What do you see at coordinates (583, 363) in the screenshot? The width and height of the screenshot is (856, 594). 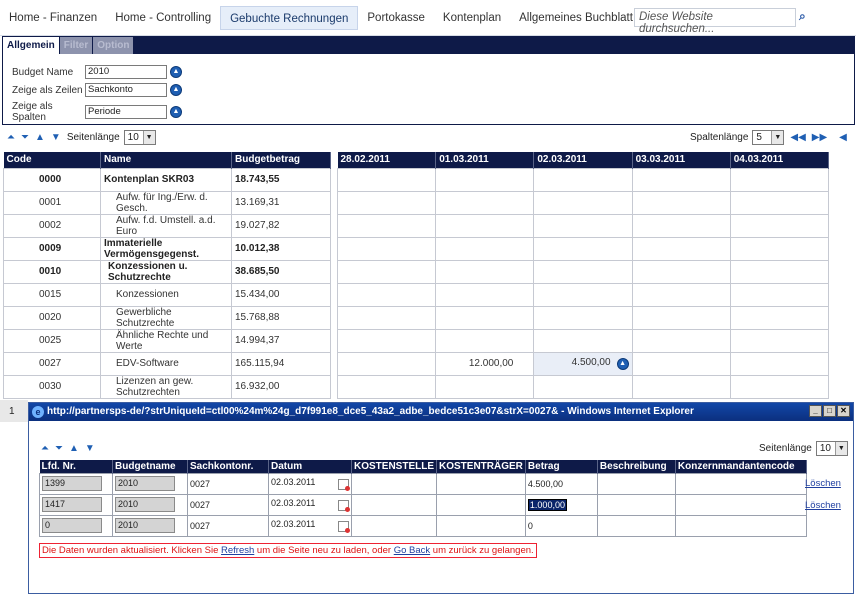 I see `period-cell: 4.500,00 ▲` at bounding box center [583, 363].